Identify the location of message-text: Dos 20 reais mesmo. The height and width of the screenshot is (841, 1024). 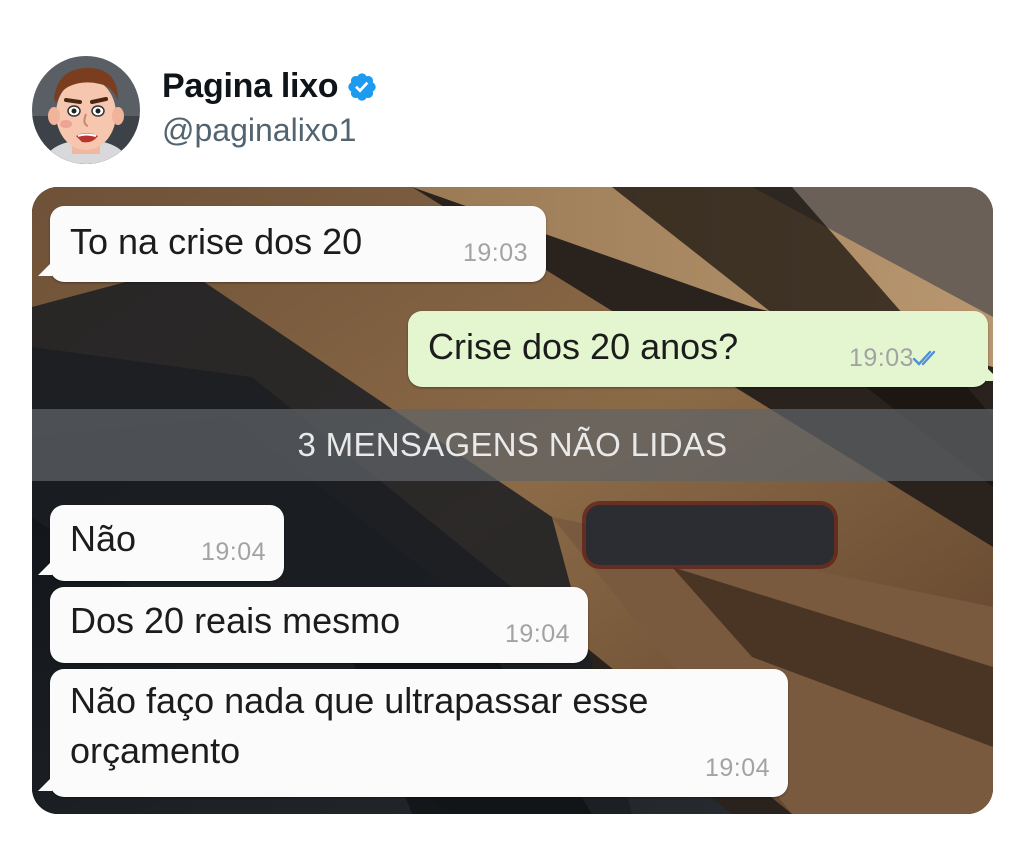
(235, 620).